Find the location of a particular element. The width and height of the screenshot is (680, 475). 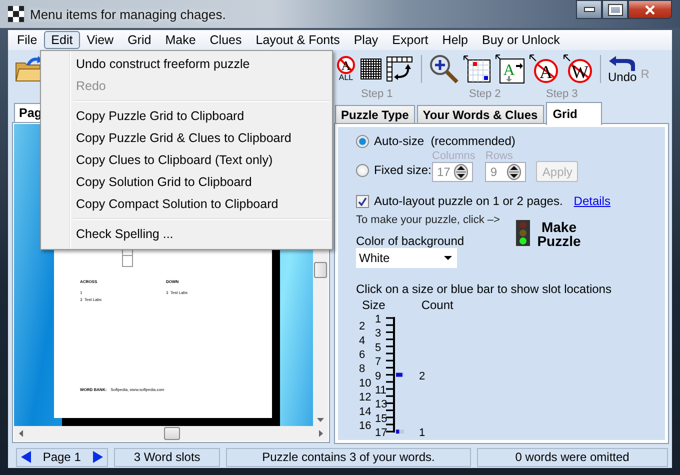

size-label: 13 is located at coordinates (381, 404).